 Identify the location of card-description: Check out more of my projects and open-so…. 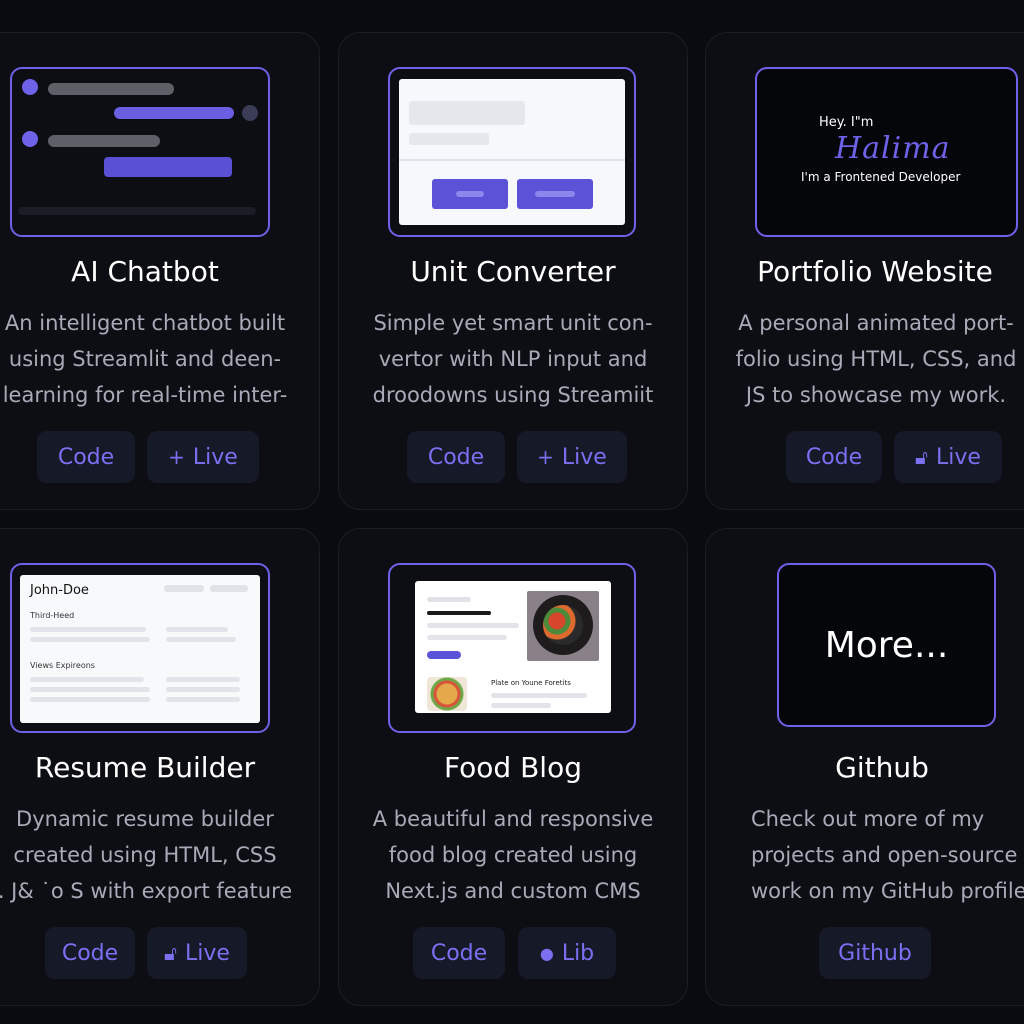
(887, 855).